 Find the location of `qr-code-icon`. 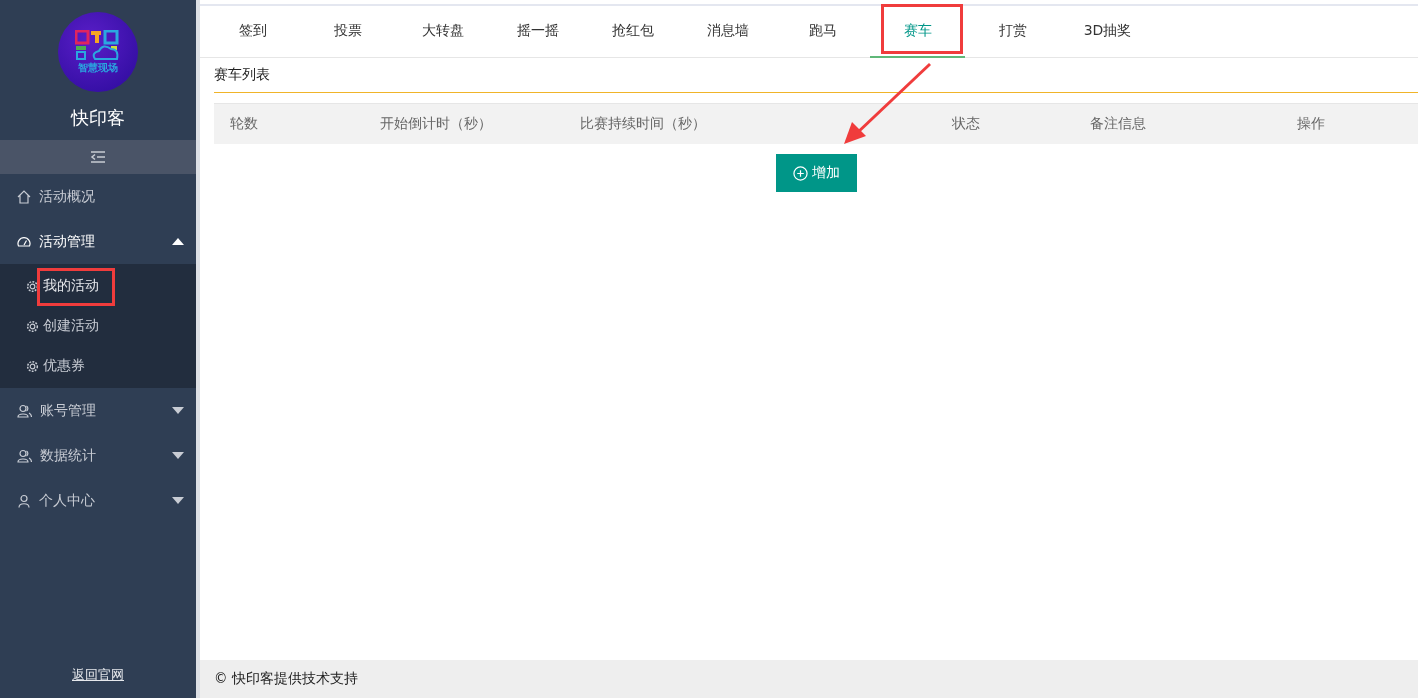

qr-code-icon is located at coordinates (98, 44).